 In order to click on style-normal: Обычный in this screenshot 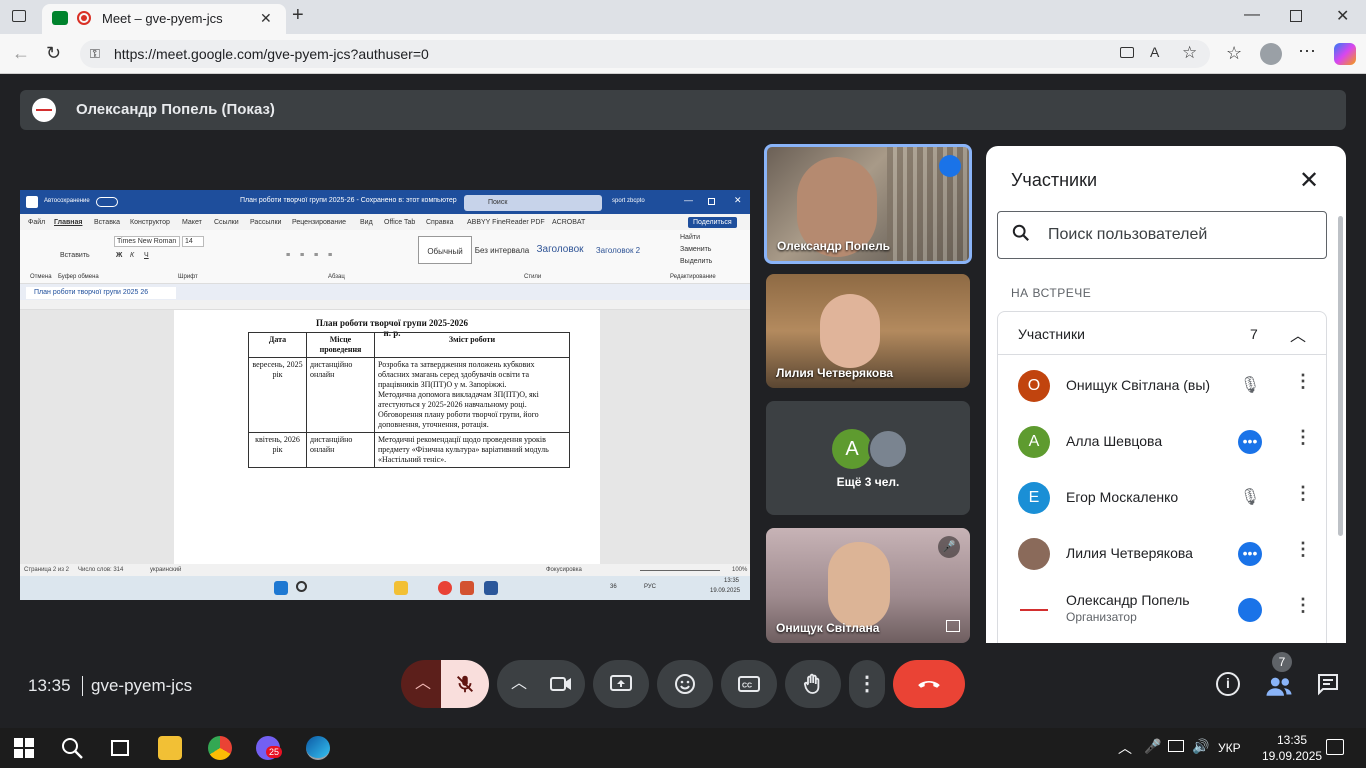, I will do `click(445, 250)`.